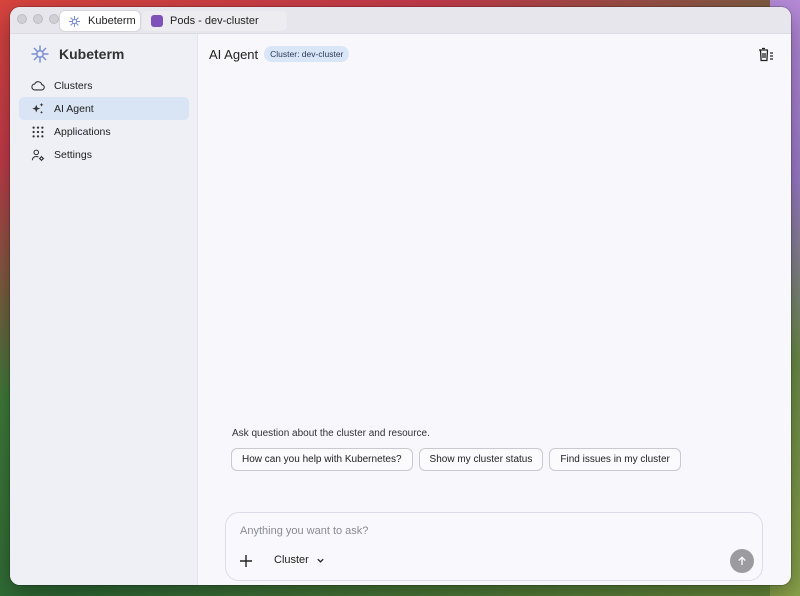 The height and width of the screenshot is (596, 800). Describe the element at coordinates (54, 19) in the screenshot. I see `zoom-window-button` at that location.